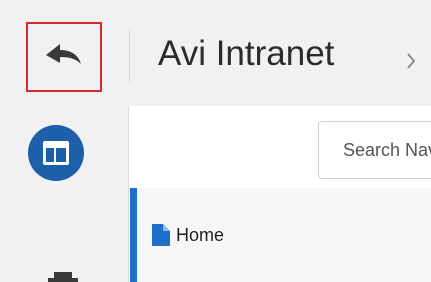 Image resolution: width=431 pixels, height=282 pixels. What do you see at coordinates (374, 150) in the screenshot?
I see `search-input` at bounding box center [374, 150].